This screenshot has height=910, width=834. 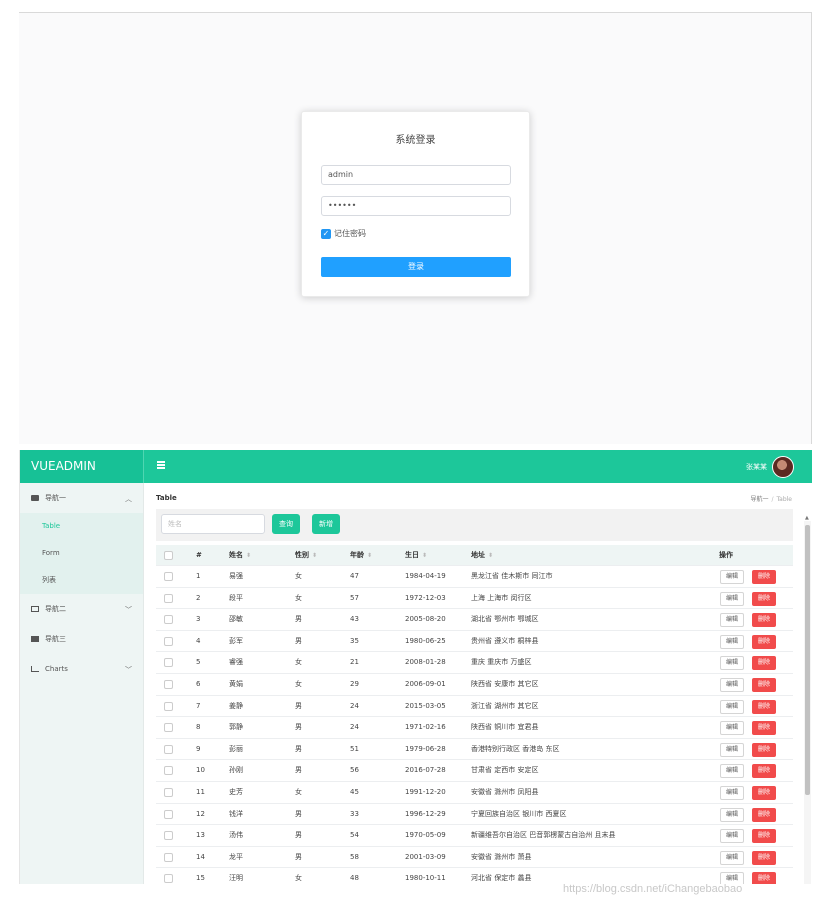 What do you see at coordinates (501, 856) in the screenshot?
I see `cell-address: 安徽省 滁州市 萧县` at bounding box center [501, 856].